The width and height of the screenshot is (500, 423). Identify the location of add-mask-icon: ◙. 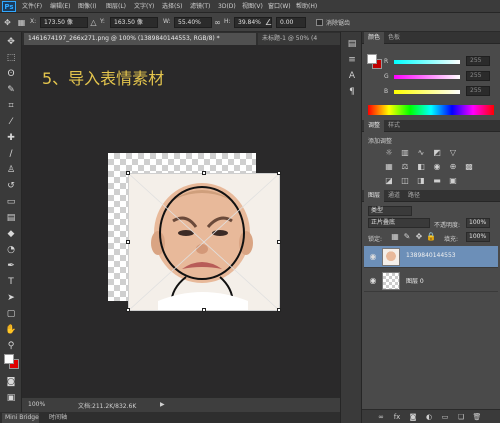
(413, 417).